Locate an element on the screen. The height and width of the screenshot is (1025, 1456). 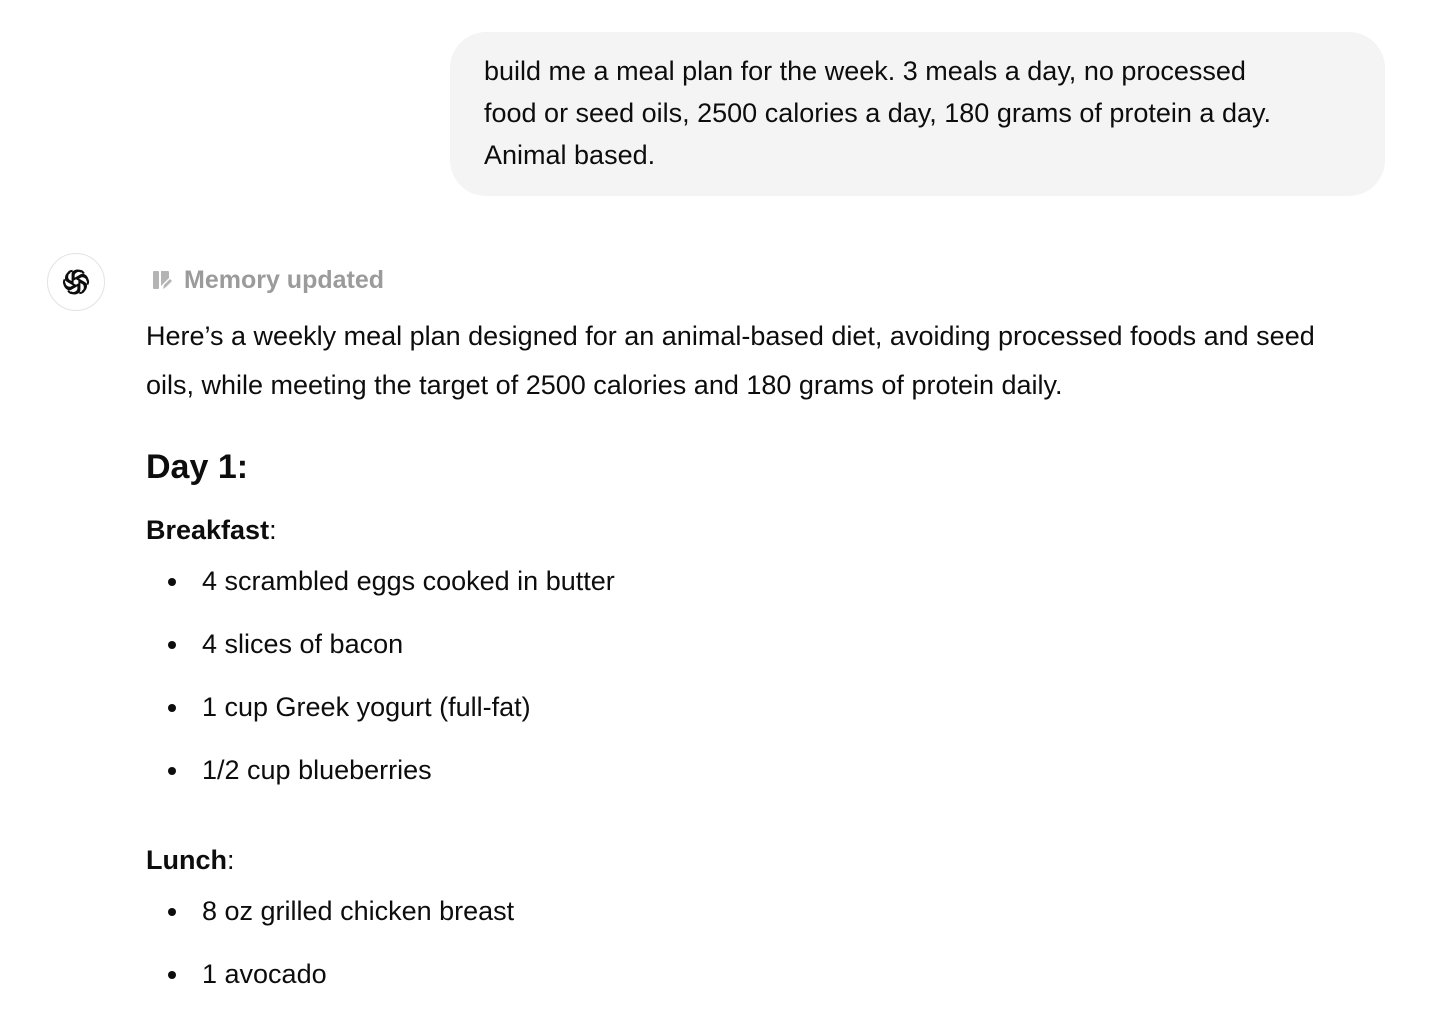
list-item: 8 oz grilled chicken breast is located at coordinates (766, 911).